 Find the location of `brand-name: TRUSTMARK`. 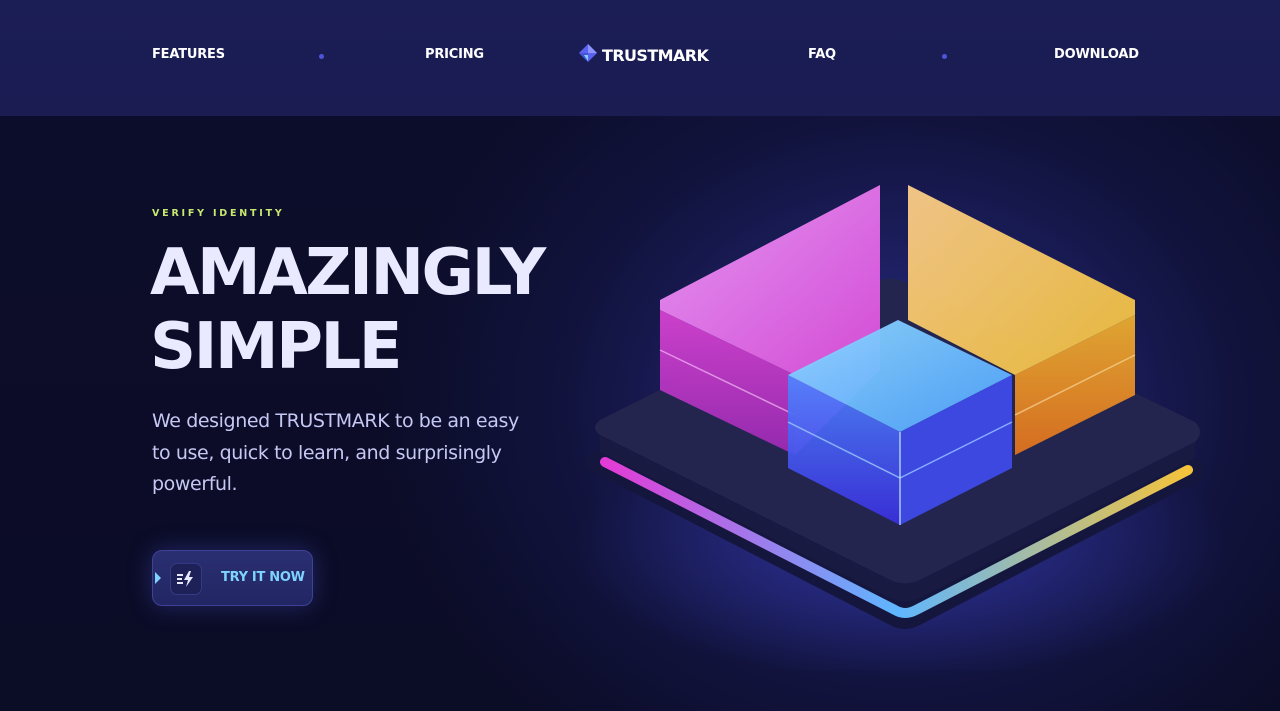

brand-name: TRUSTMARK is located at coordinates (655, 55).